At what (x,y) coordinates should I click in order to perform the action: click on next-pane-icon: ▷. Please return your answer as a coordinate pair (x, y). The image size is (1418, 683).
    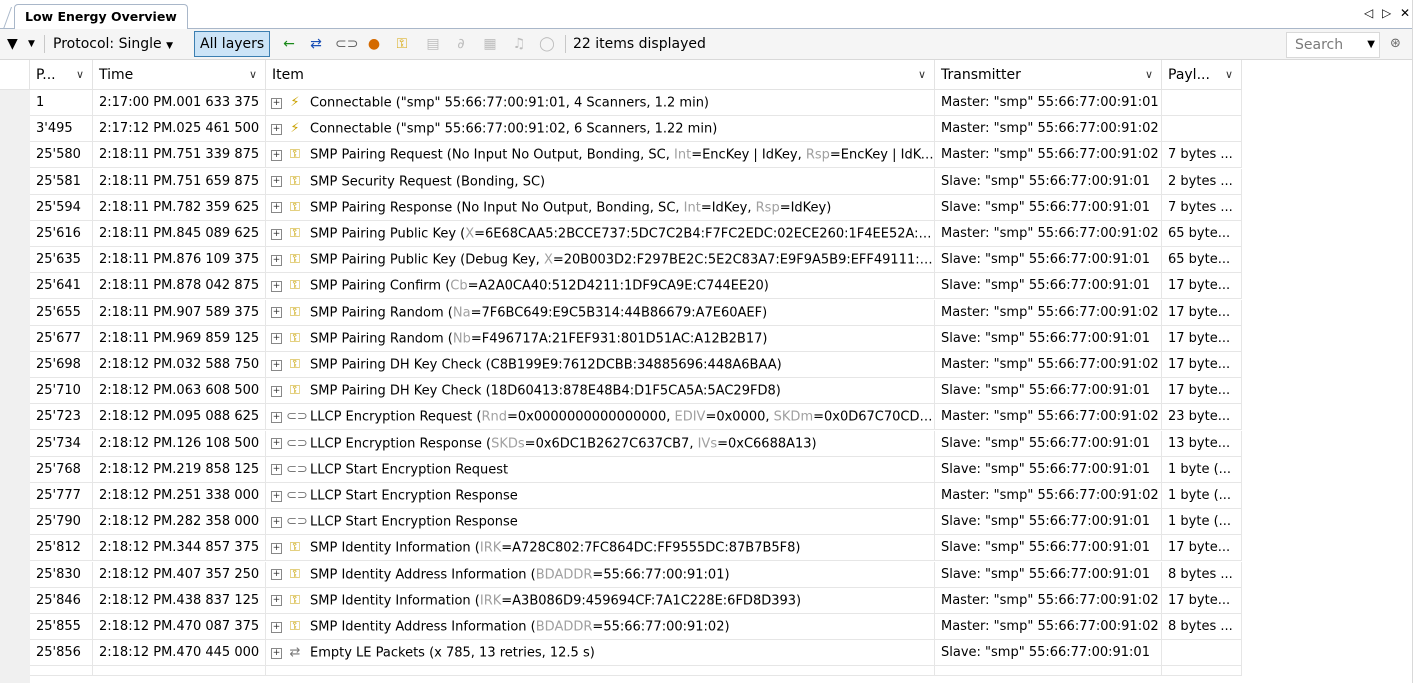
    Looking at the image, I should click on (1386, 13).